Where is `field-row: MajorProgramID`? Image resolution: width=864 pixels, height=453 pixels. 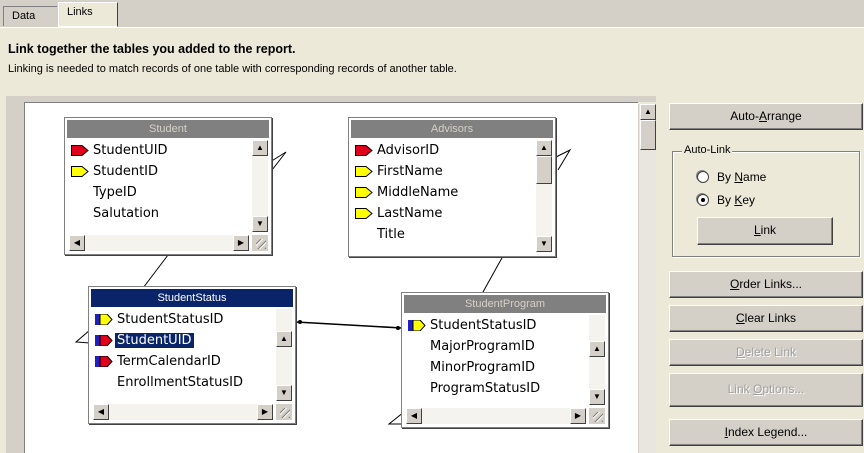
field-row: MajorProgramID is located at coordinates (496, 346).